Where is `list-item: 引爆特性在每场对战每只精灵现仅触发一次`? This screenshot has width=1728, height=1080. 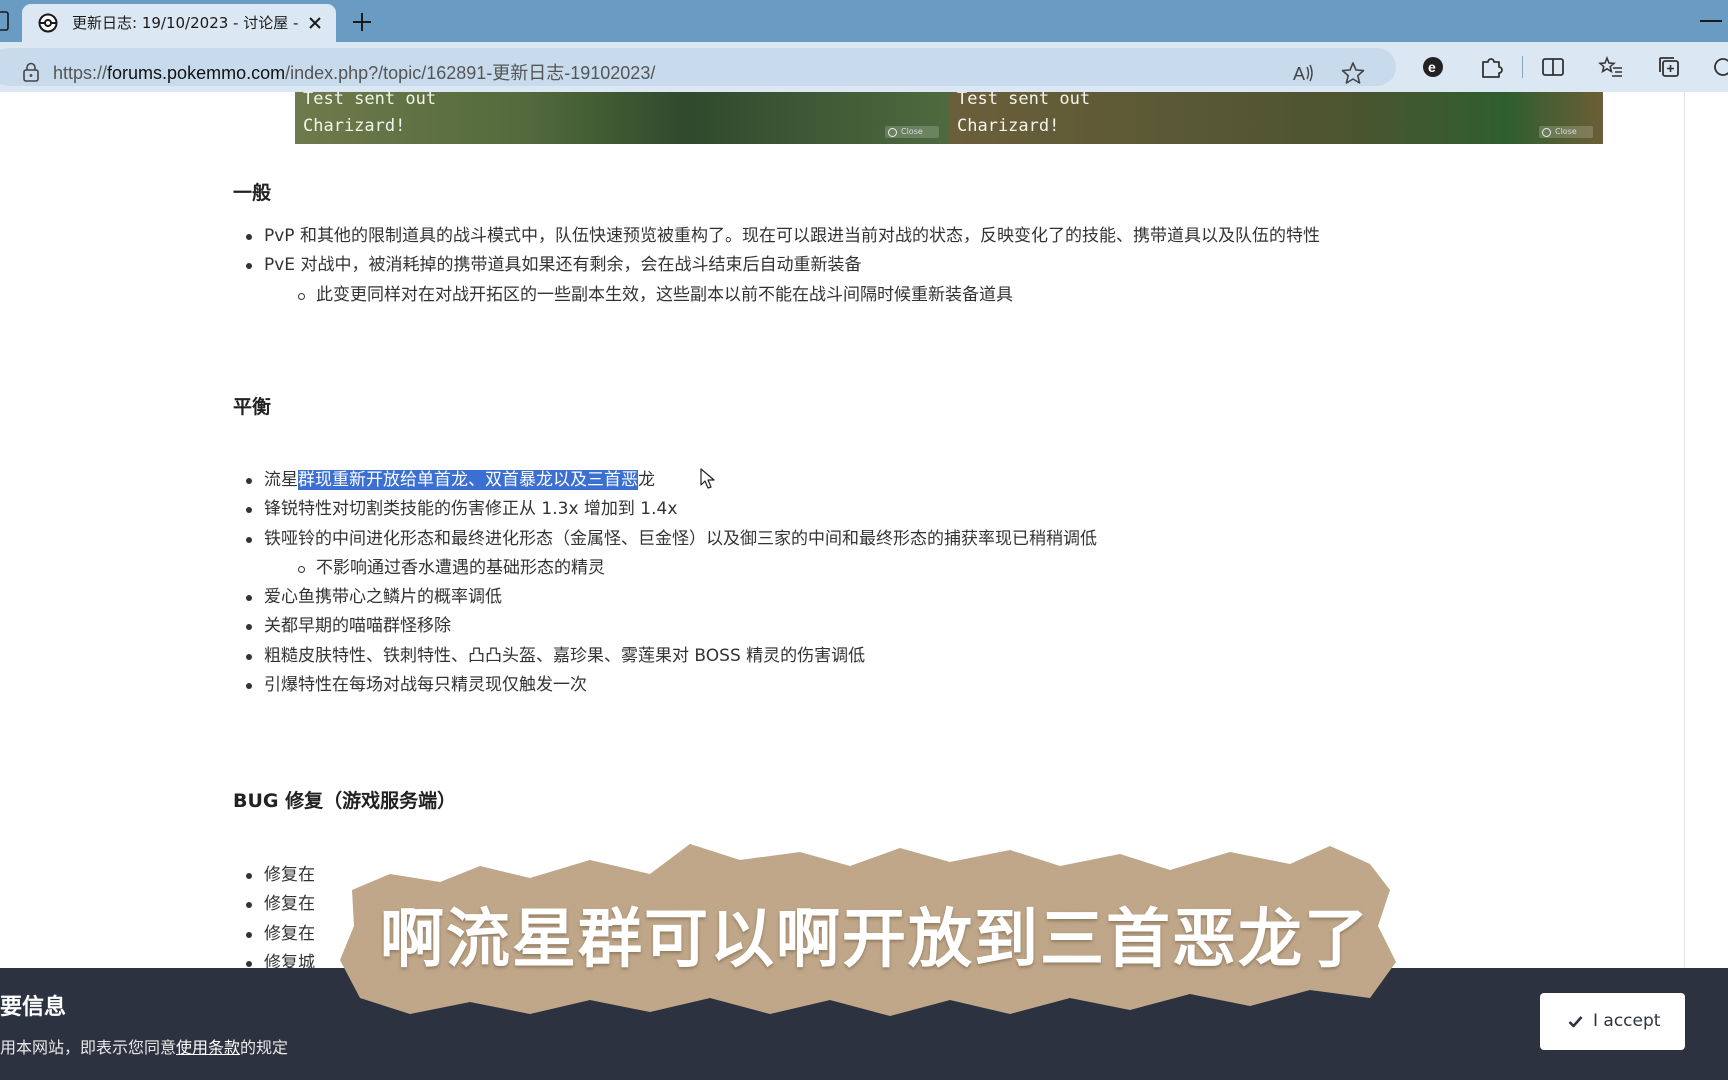 list-item: 引爆特性在每场对战每只精灵现仅触发一次 is located at coordinates (671, 685).